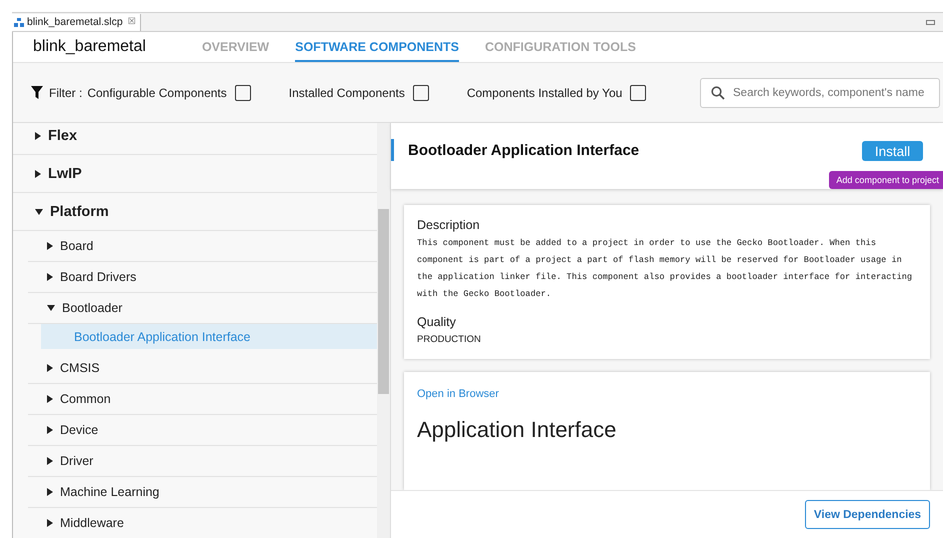 The width and height of the screenshot is (943, 538). What do you see at coordinates (202, 461) in the screenshot?
I see `tree-item: Driver` at bounding box center [202, 461].